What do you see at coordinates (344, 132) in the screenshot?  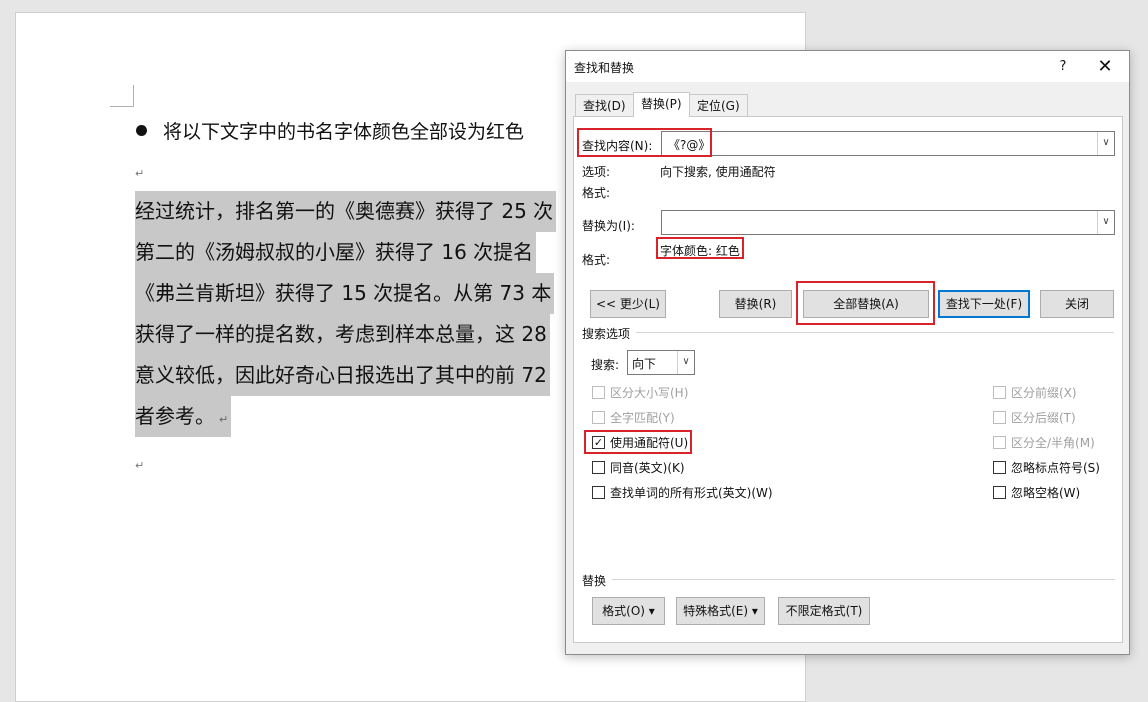 I see `bullet-text: 将以下文字中的书名字体颜色全部设为红色` at bounding box center [344, 132].